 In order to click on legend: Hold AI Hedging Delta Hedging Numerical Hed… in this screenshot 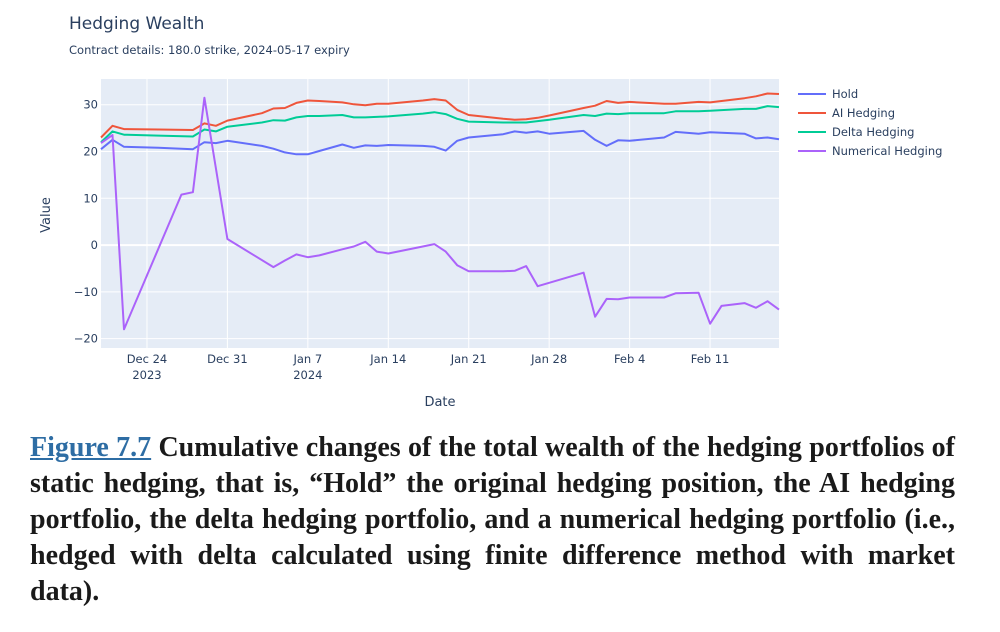, I will do `click(870, 122)`.